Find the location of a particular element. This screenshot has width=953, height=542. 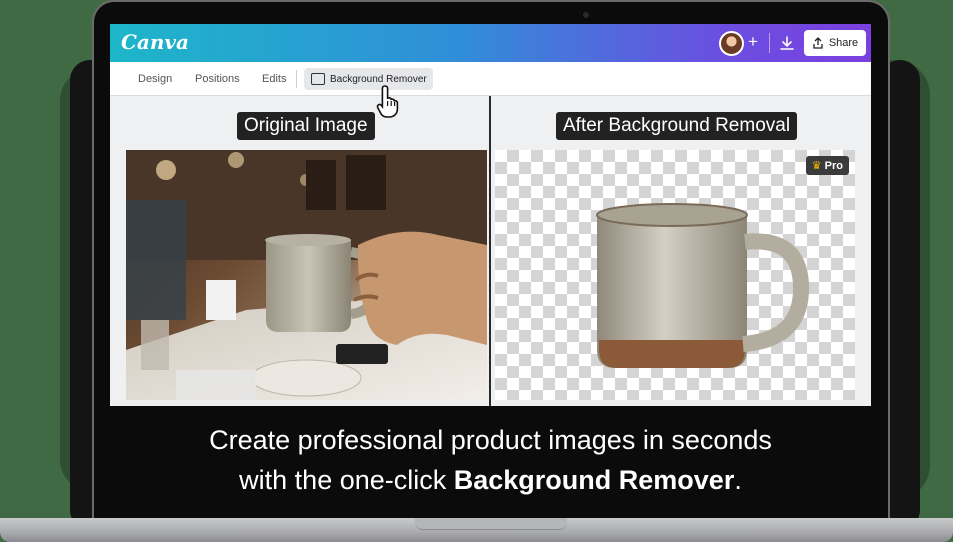

caption-line-2: with the one-click Background Remover. is located at coordinates (490, 480).